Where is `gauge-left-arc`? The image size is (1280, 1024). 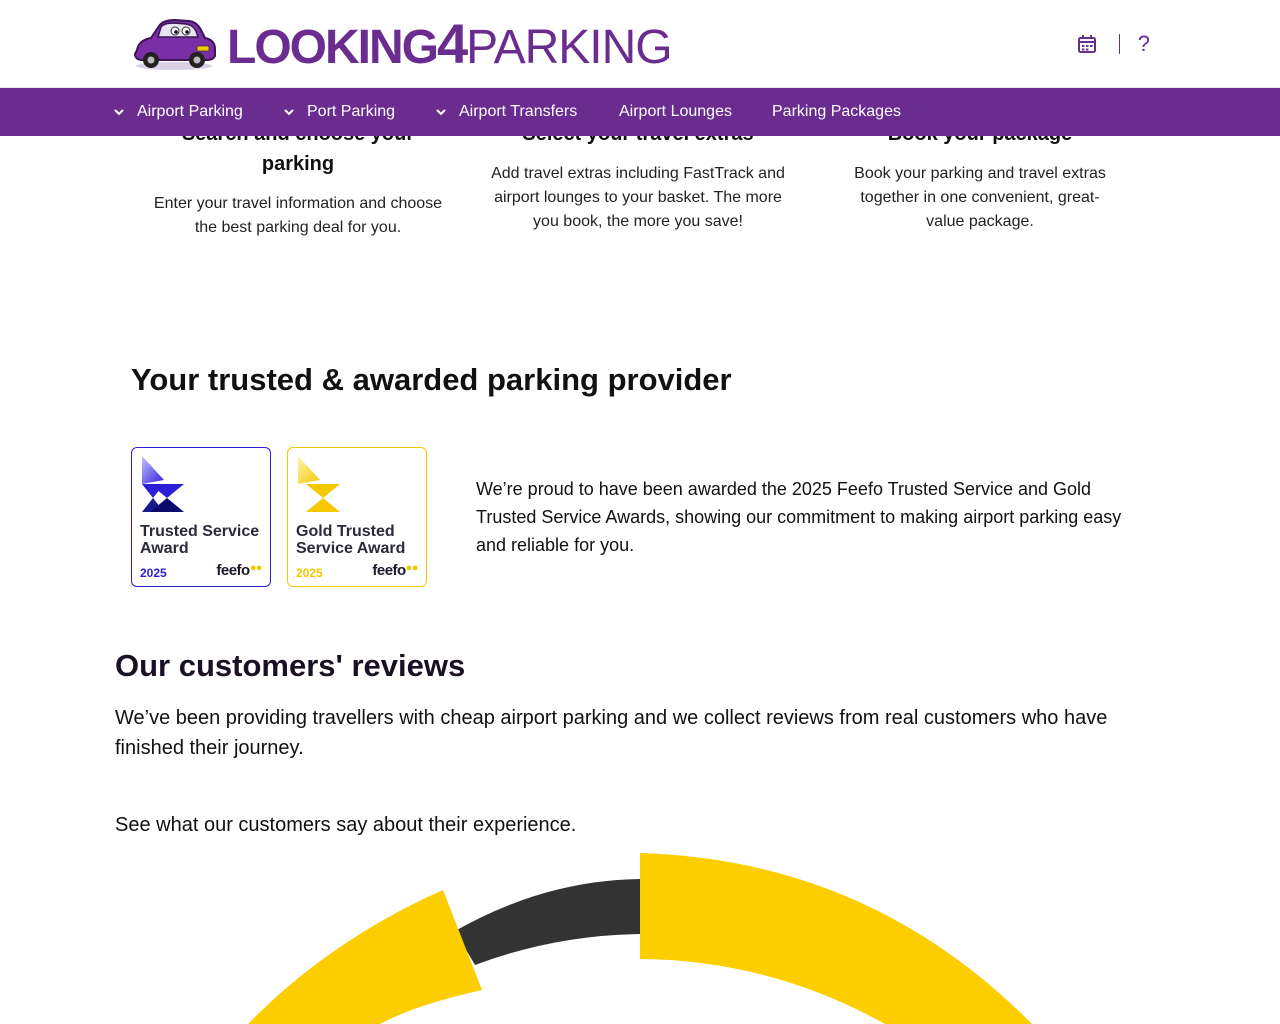 gauge-left-arc is located at coordinates (365, 957).